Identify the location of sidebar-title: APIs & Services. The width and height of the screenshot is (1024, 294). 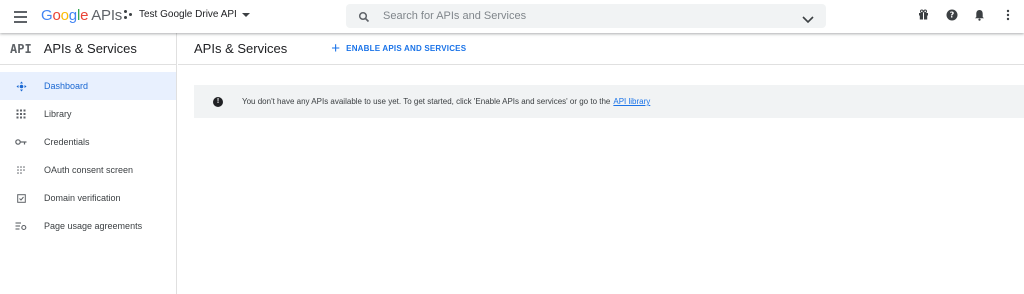
(90, 48).